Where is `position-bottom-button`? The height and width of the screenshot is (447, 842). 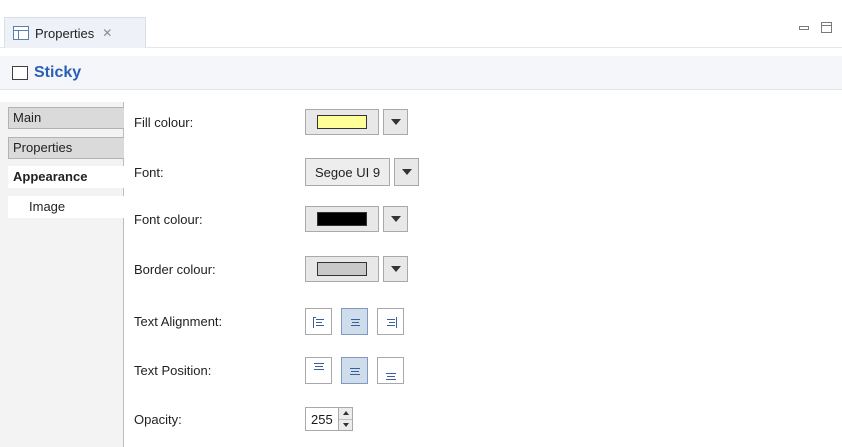
position-bottom-button is located at coordinates (390, 370).